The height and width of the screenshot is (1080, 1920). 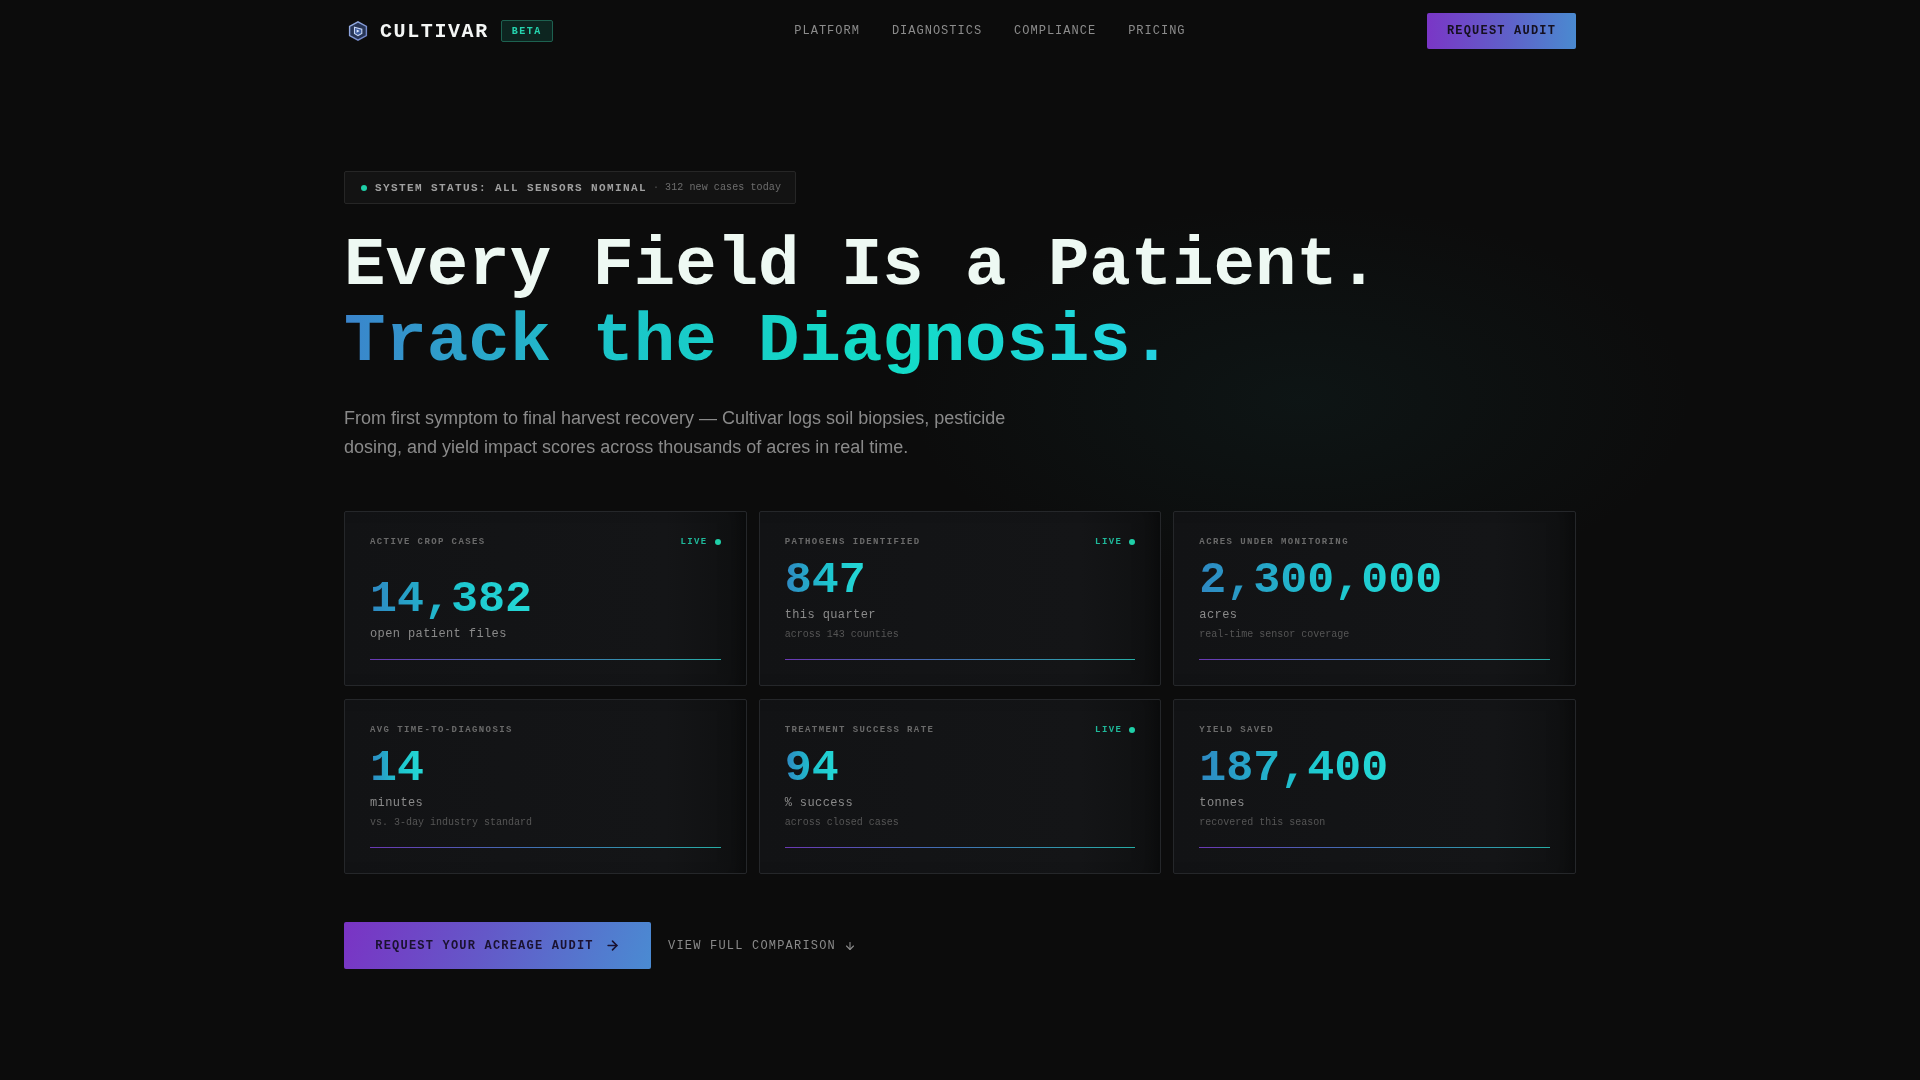 I want to click on nav-link: PLATFORM, so click(x=827, y=31).